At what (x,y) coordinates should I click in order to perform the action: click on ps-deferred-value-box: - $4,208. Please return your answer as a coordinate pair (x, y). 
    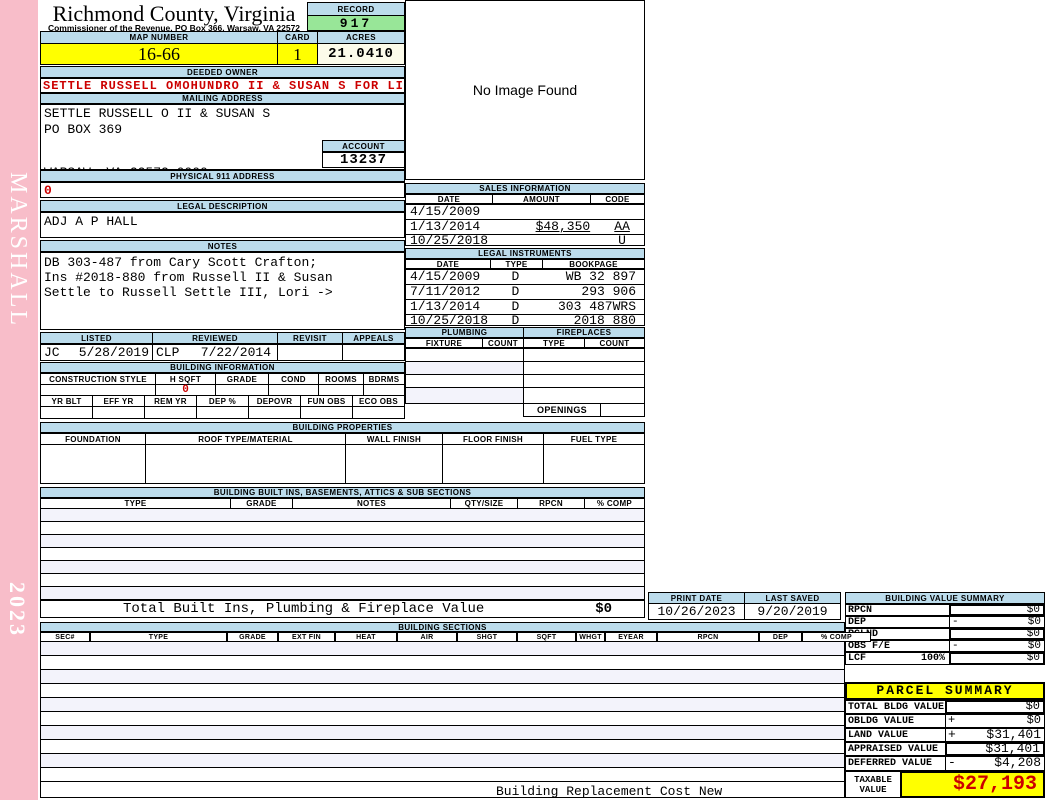
    Looking at the image, I should click on (995, 763).